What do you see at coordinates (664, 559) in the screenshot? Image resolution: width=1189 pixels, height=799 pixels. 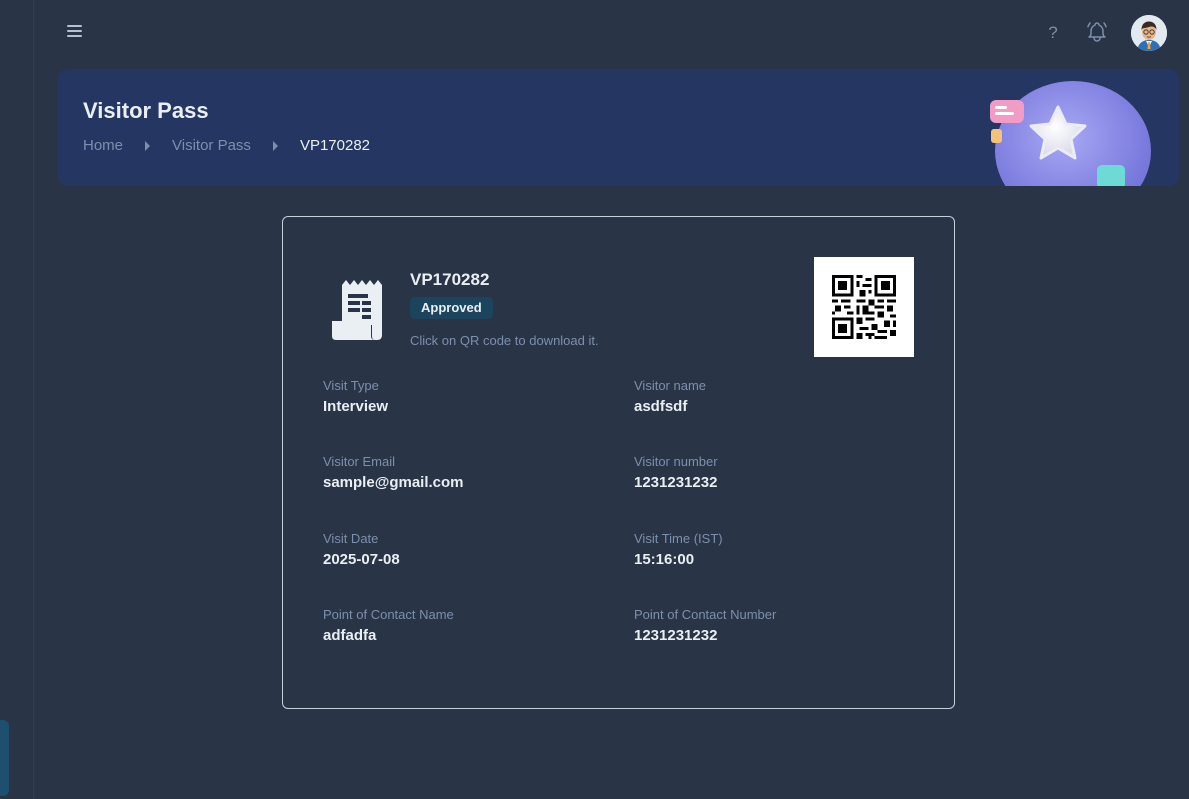 I see `field-value: 15:16:00` at bounding box center [664, 559].